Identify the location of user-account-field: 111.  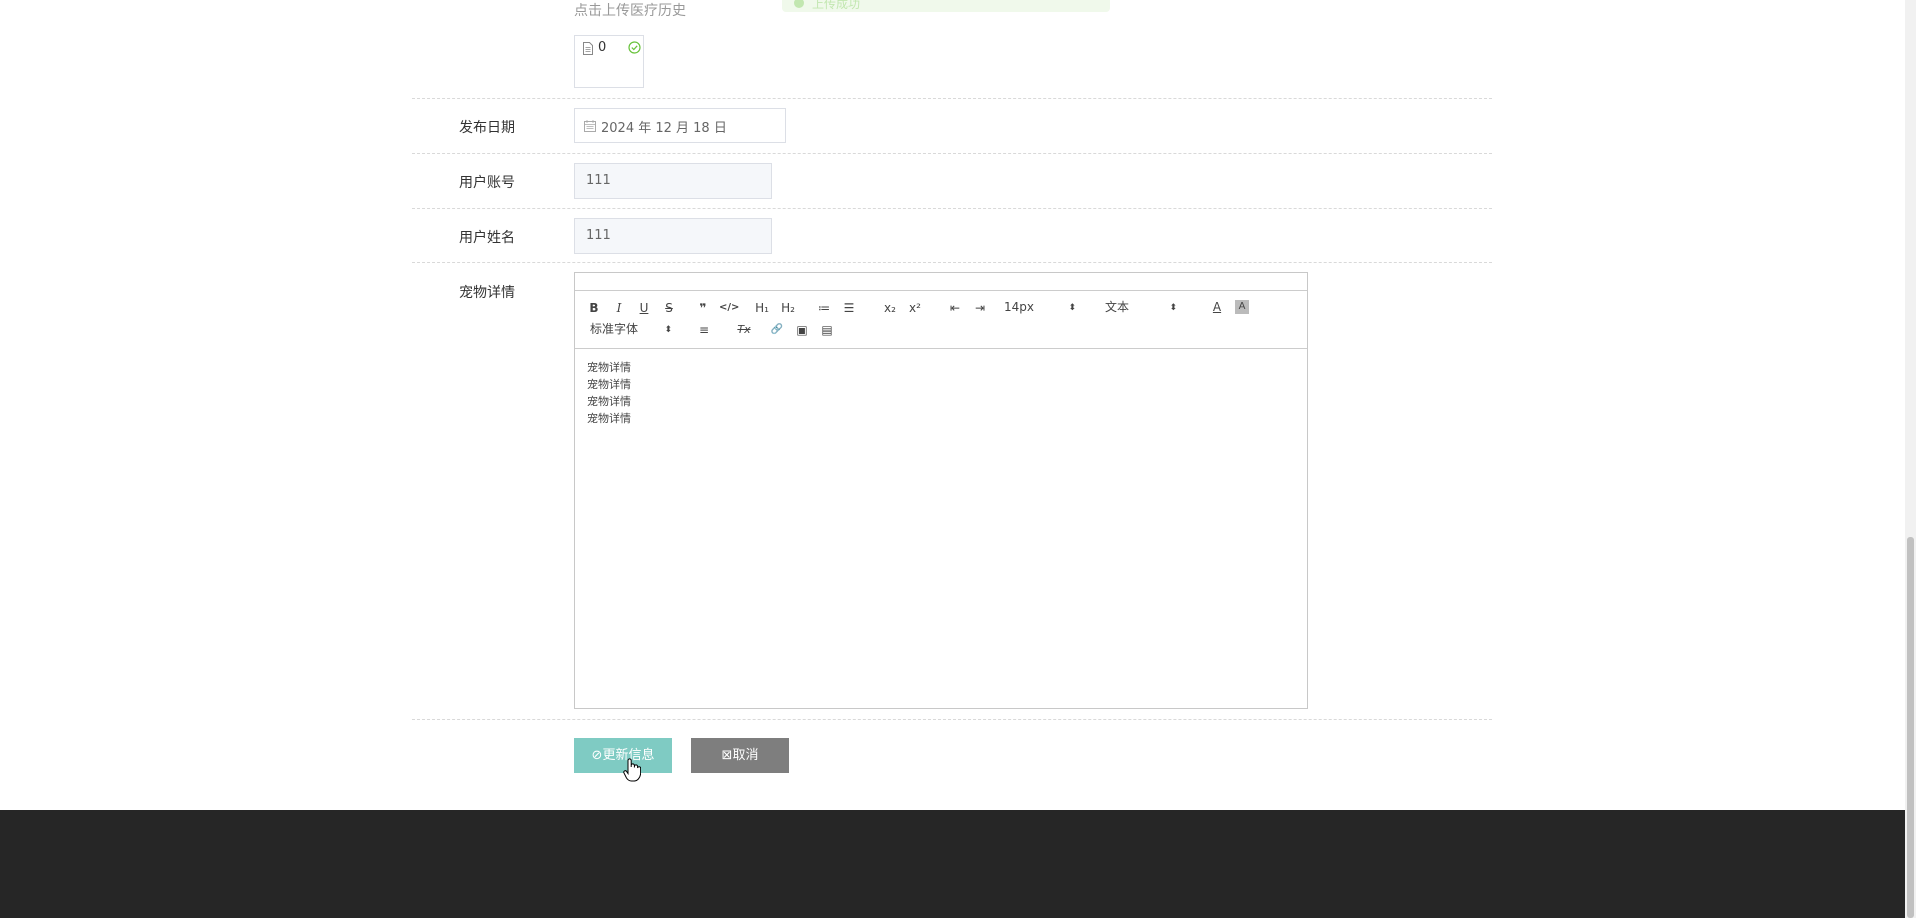
(673, 181).